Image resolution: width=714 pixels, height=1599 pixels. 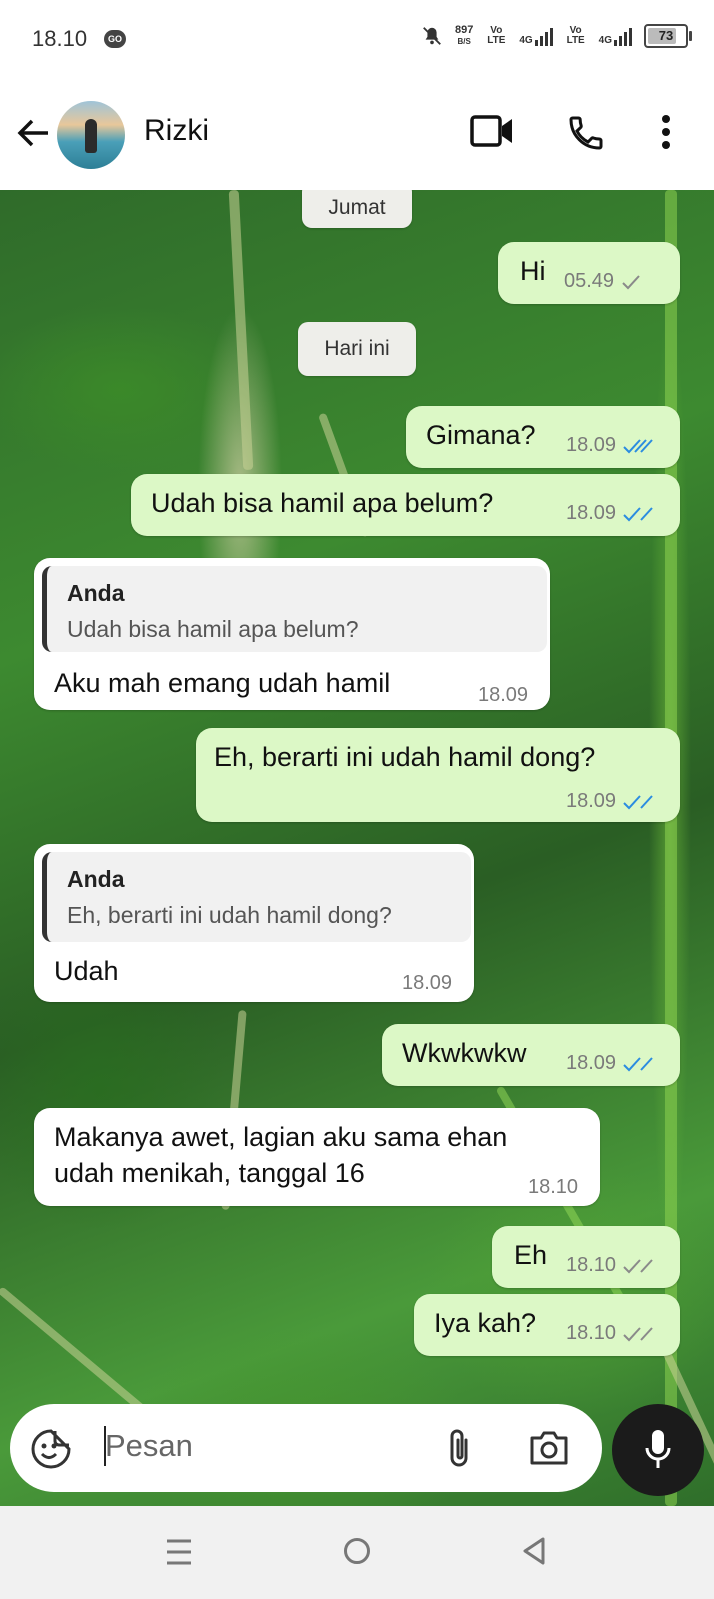 What do you see at coordinates (432, 36) in the screenshot?
I see `mute-bell-icon` at bounding box center [432, 36].